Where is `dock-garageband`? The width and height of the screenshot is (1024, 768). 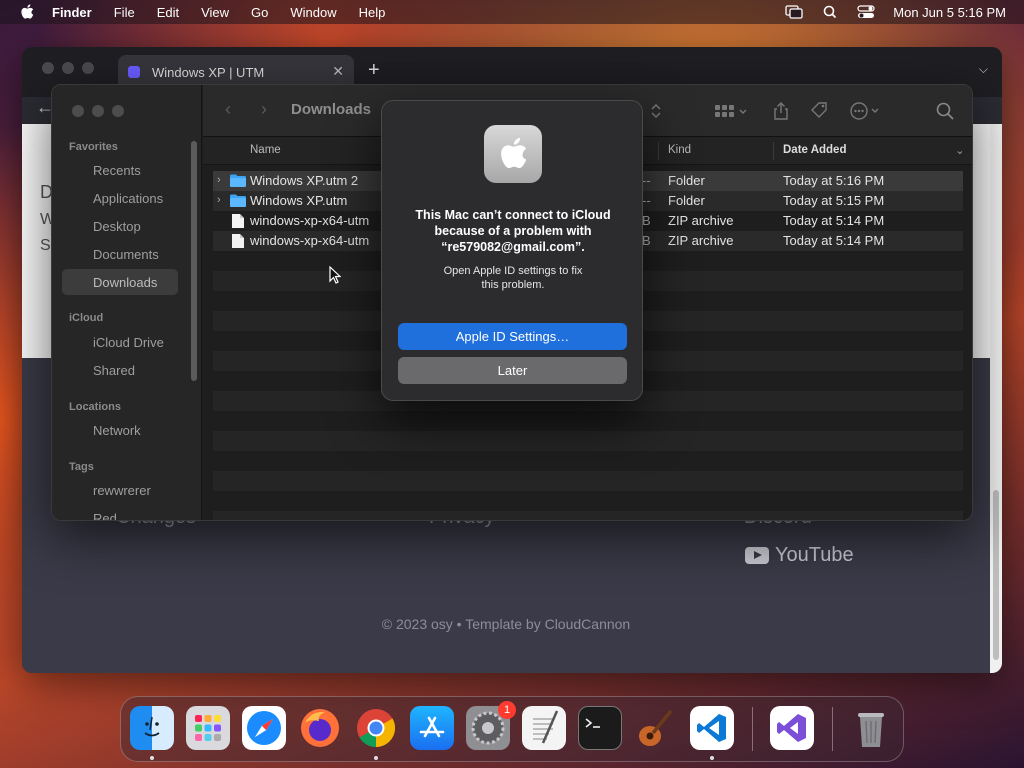 dock-garageband is located at coordinates (656, 728).